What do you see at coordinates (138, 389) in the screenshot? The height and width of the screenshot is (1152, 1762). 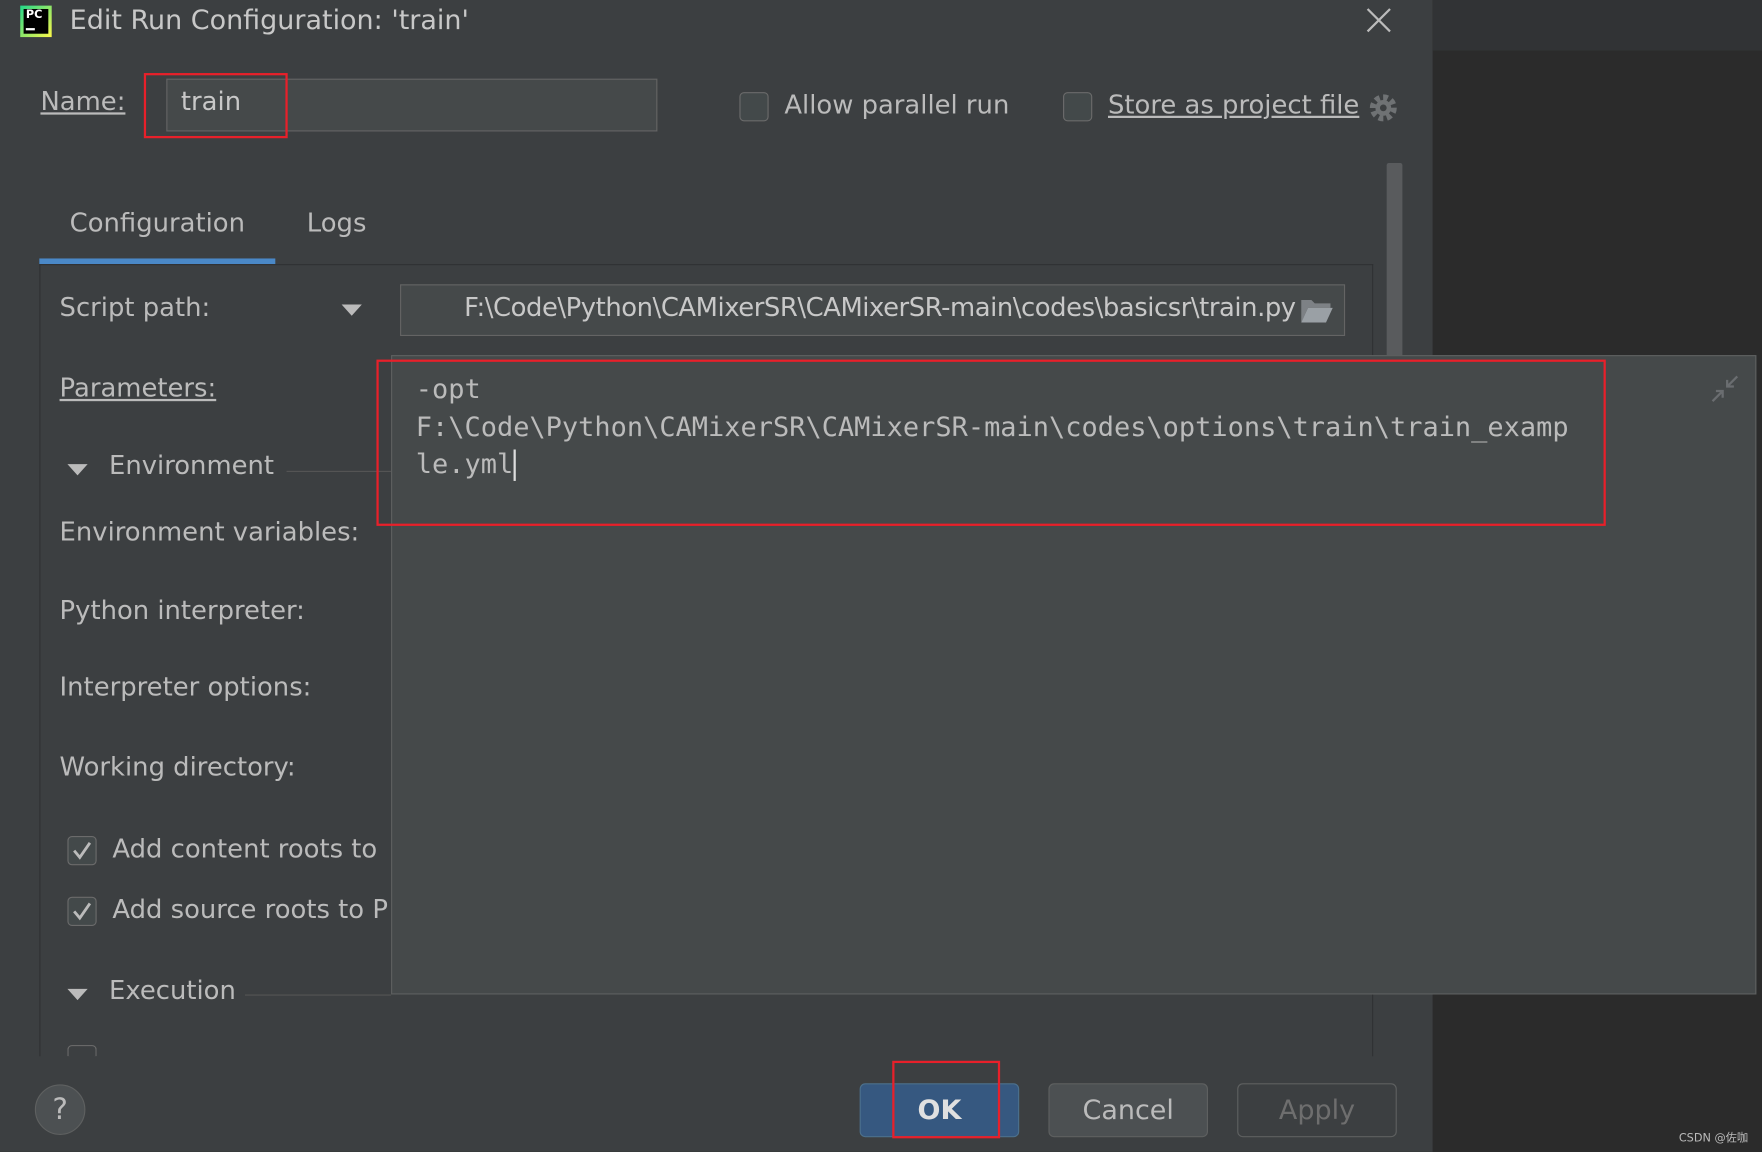 I see `parameters-label: Parameters:` at bounding box center [138, 389].